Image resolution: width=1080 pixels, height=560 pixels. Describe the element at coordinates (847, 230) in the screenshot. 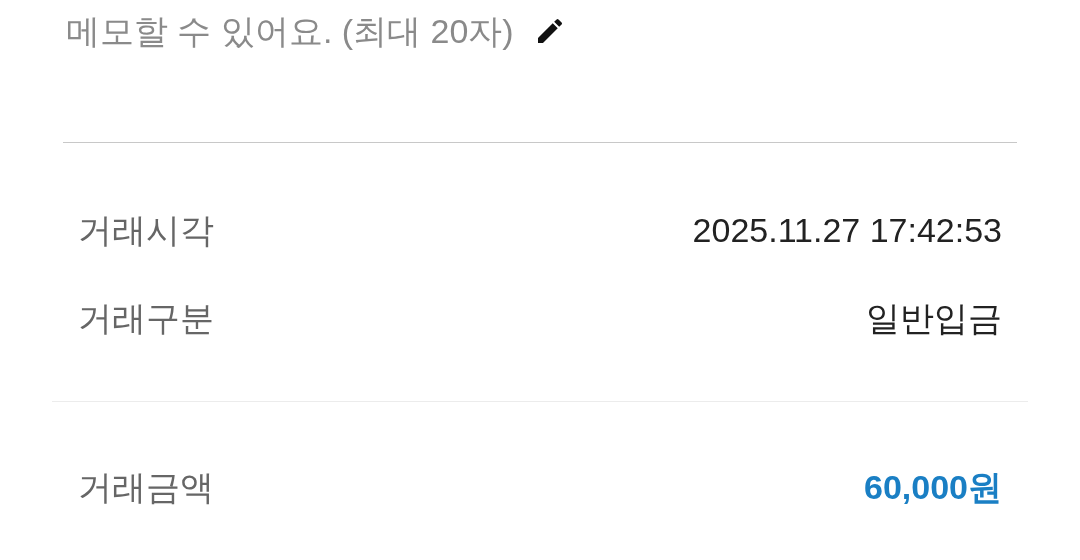

I see `row-value: 2025.11.27 17:42:53` at that location.